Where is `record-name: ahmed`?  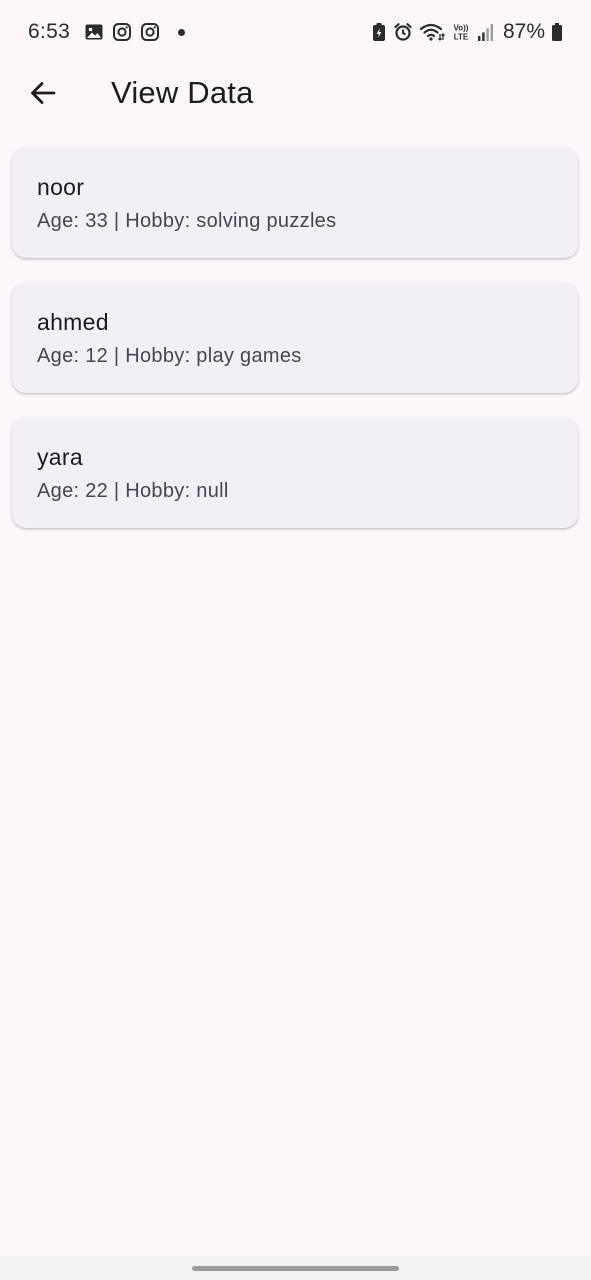
record-name: ahmed is located at coordinates (73, 322).